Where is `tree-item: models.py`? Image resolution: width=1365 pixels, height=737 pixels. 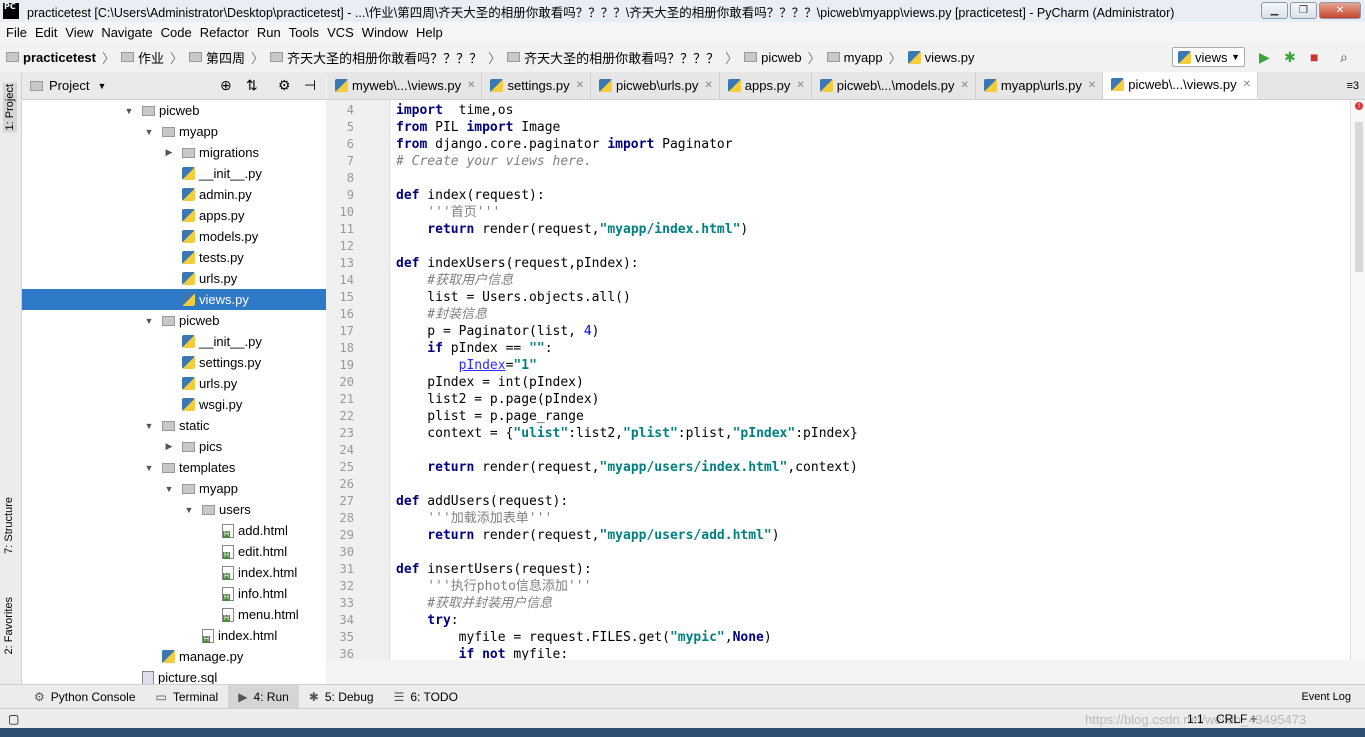 tree-item: models.py is located at coordinates (174, 236).